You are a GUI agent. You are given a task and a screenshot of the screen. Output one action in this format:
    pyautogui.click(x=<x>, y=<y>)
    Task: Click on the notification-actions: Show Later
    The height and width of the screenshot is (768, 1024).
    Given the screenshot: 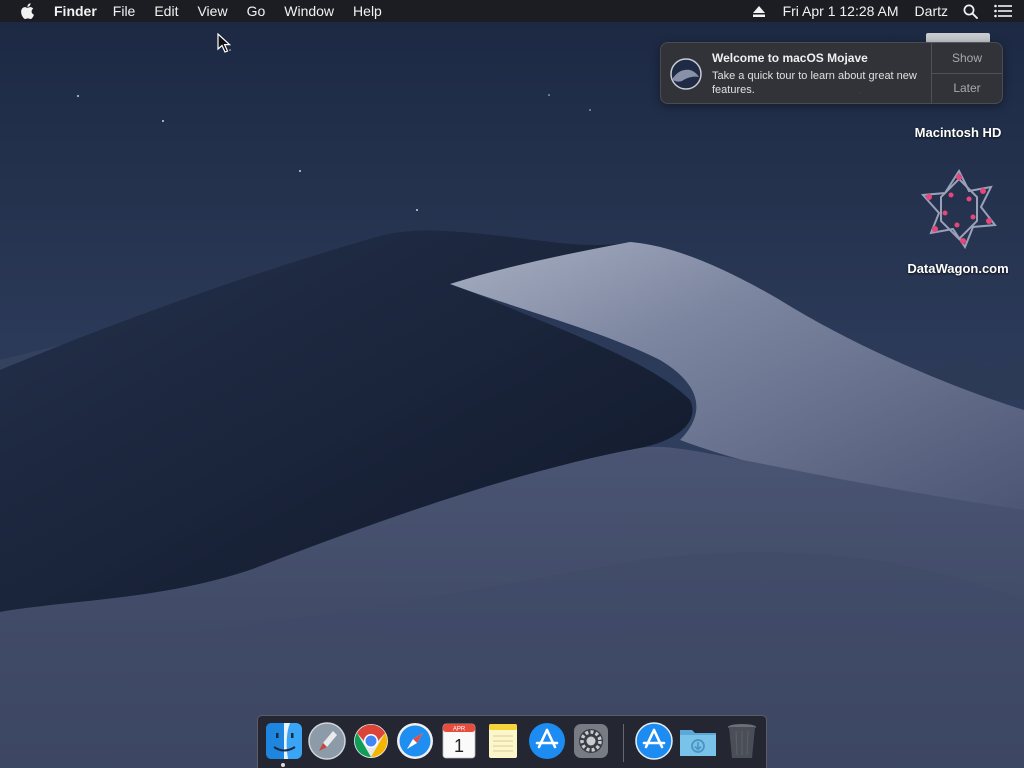 What is the action you would take?
    pyautogui.click(x=966, y=73)
    